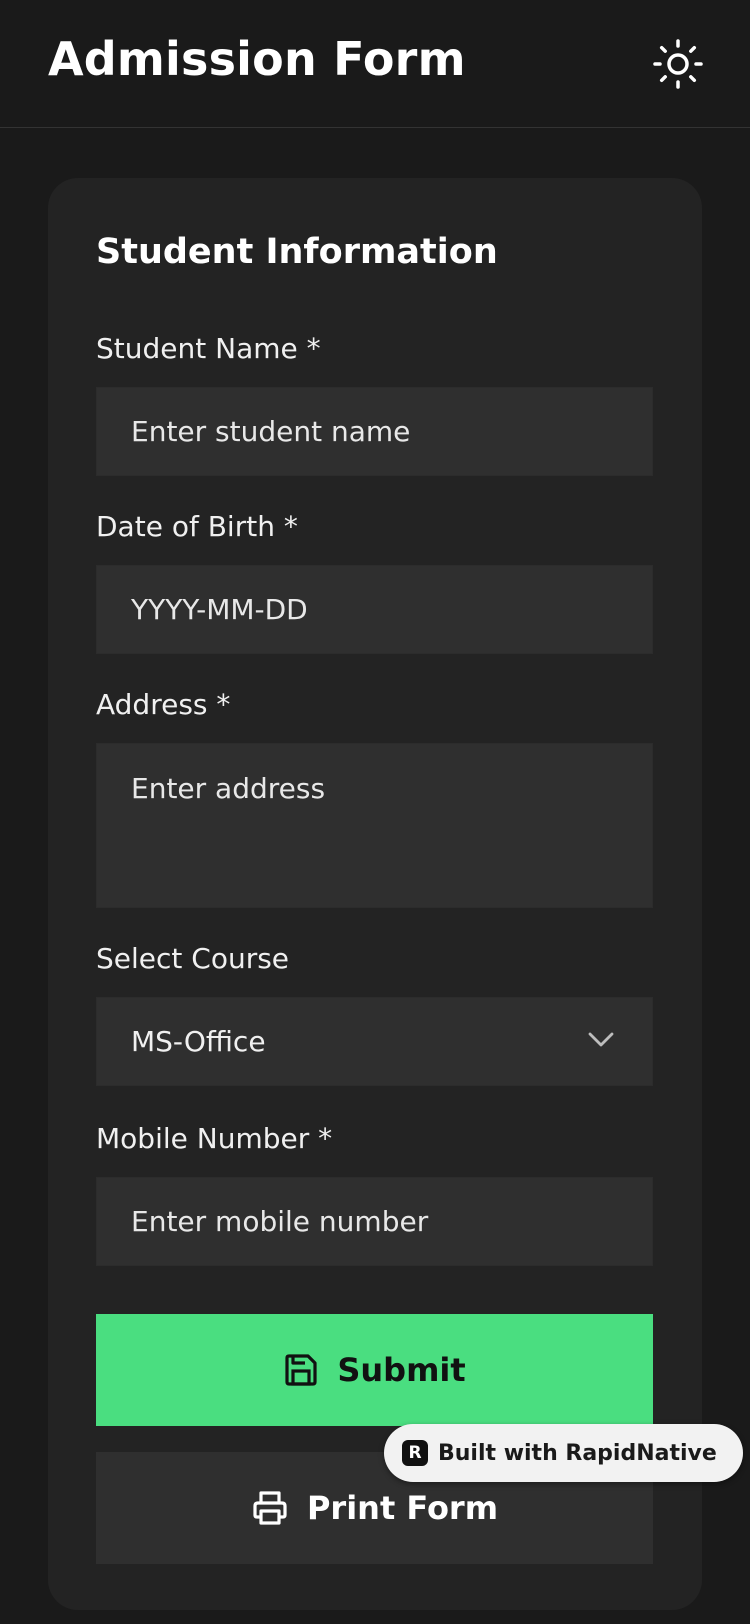 This screenshot has width=750, height=1624. Describe the element at coordinates (402, 1508) in the screenshot. I see `print-form-button-label: Print Form` at that location.